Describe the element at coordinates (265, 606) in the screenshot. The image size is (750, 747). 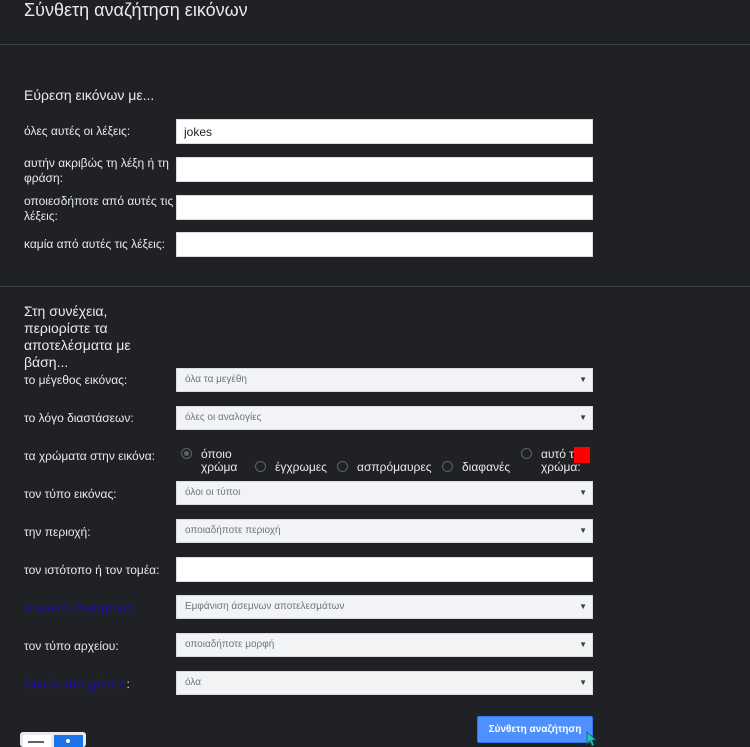
I see `safesearch-value: Εμφάνιση άσεμνων αποτελεσμάτων` at that location.